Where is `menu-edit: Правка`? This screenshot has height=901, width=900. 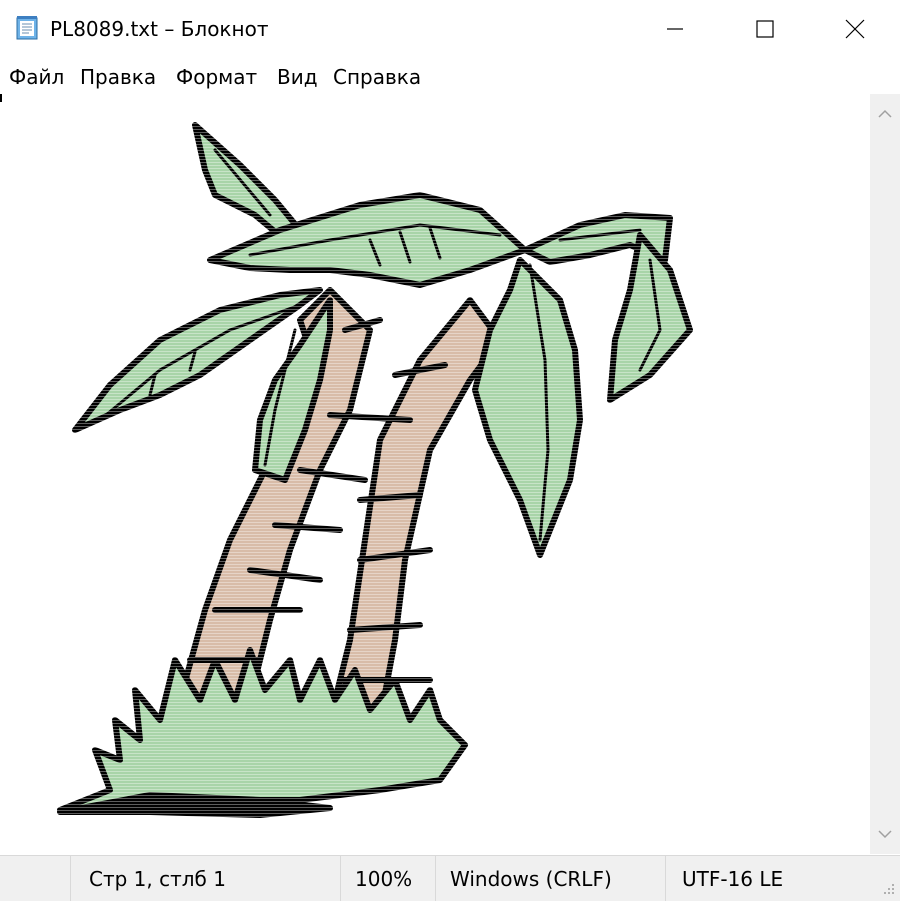 menu-edit: Правка is located at coordinates (118, 77).